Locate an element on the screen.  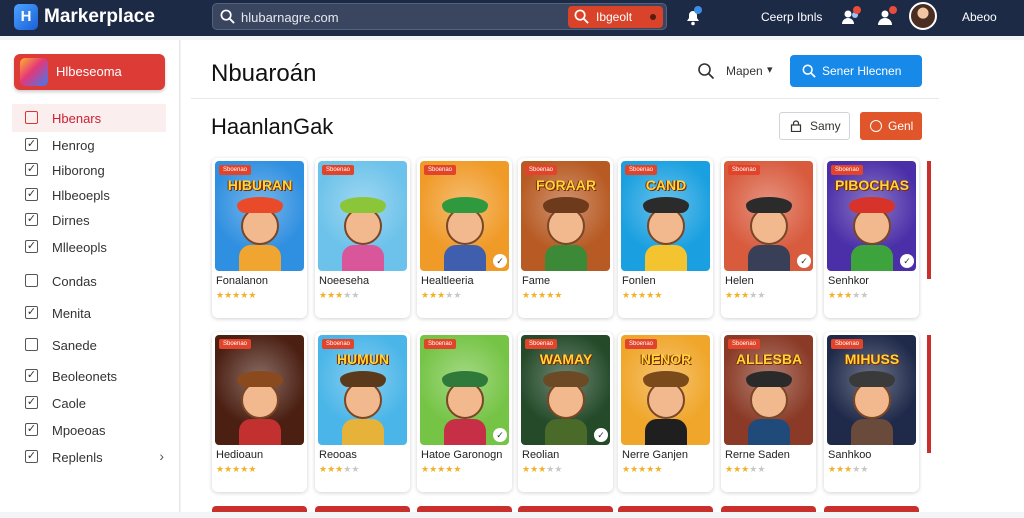
filter-item: ✓ Mlleeopls is located at coordinates (89, 247).